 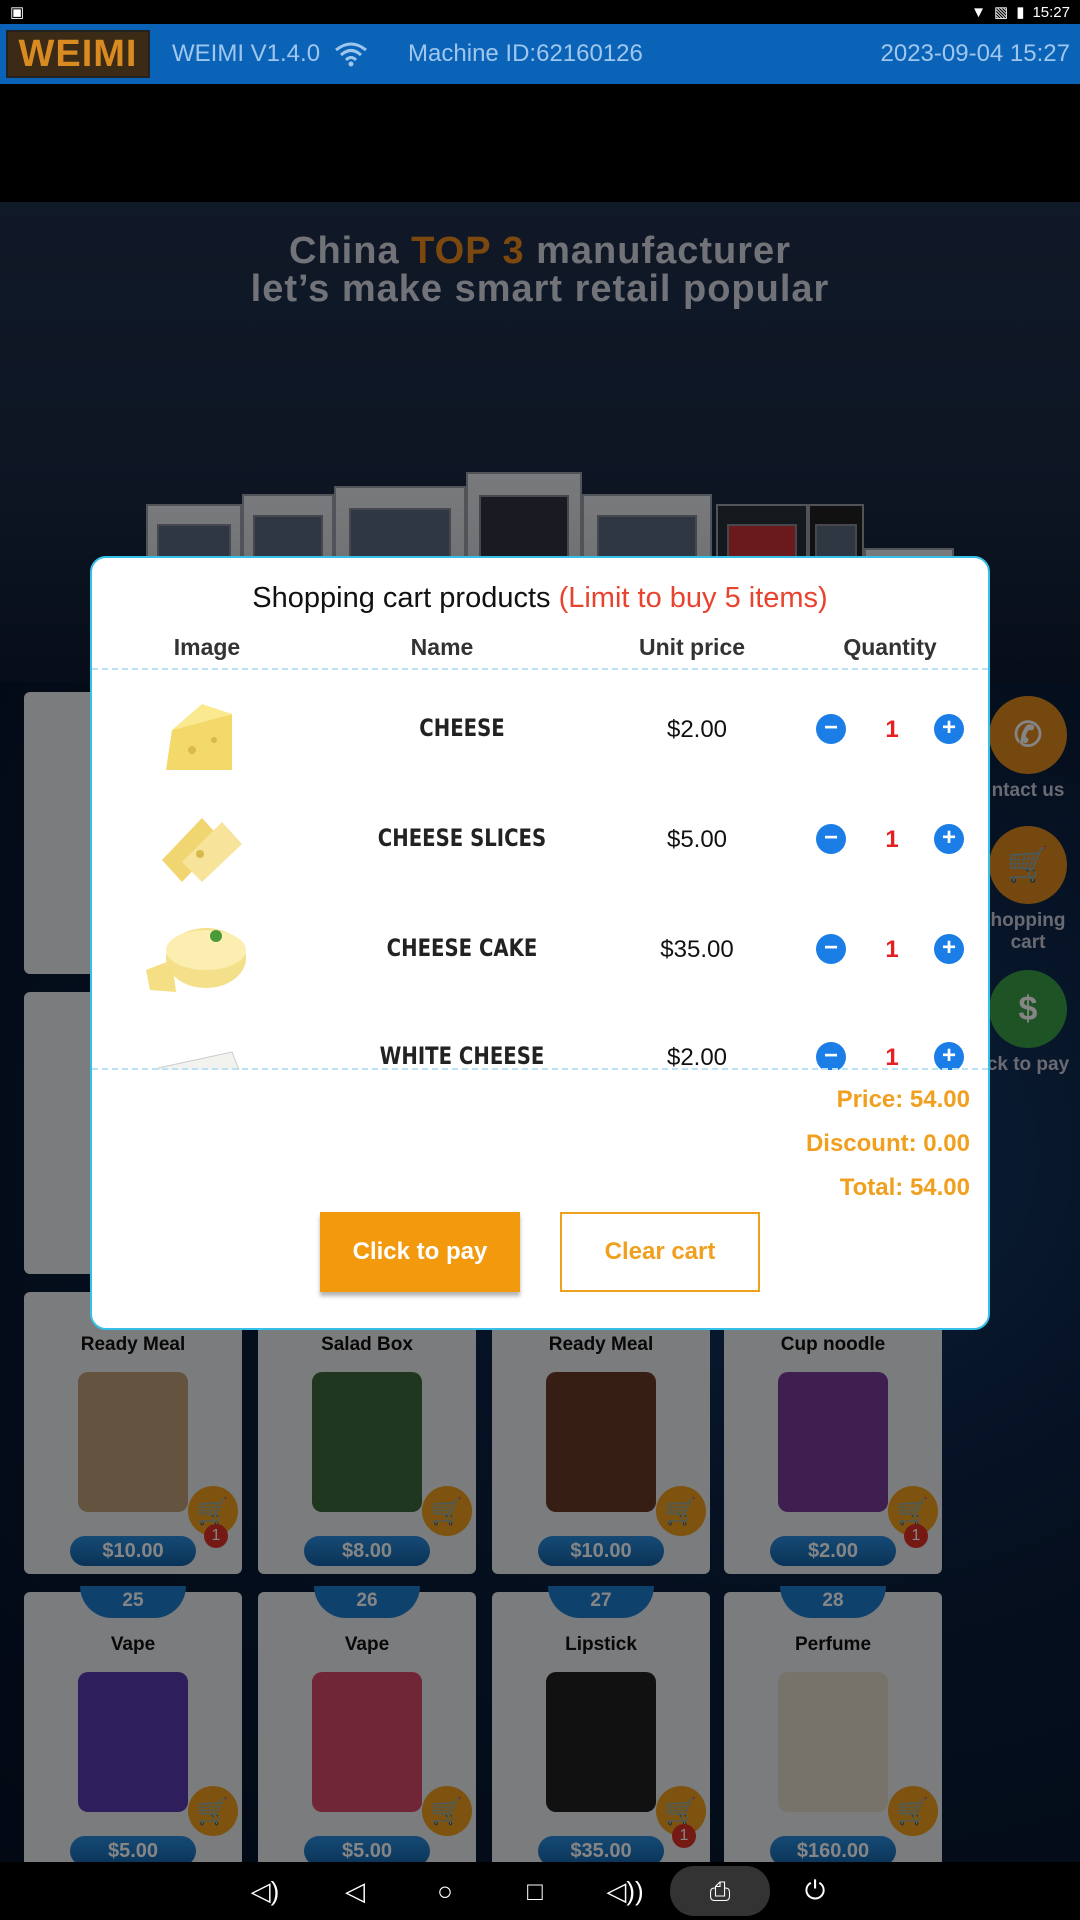 What do you see at coordinates (442, 647) in the screenshot?
I see `column-header-name: Name` at bounding box center [442, 647].